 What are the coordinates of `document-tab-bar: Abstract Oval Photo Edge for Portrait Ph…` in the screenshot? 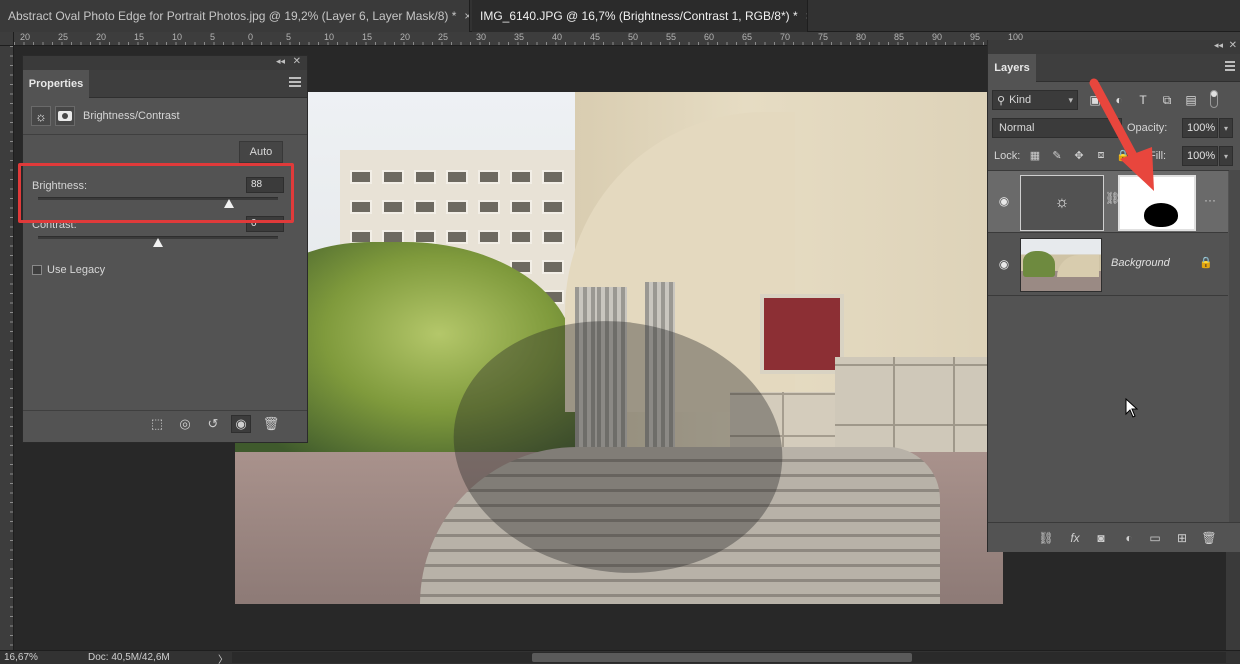 It's located at (620, 16).